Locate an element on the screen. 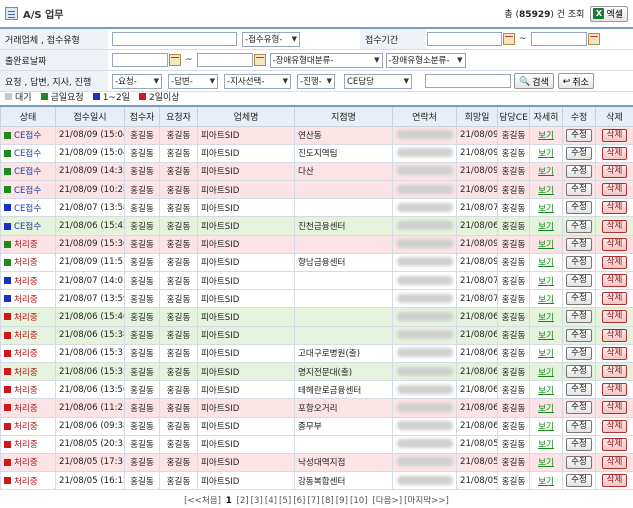 The width and height of the screenshot is (633, 508). search-button: 🔍 검색 is located at coordinates (534, 81).